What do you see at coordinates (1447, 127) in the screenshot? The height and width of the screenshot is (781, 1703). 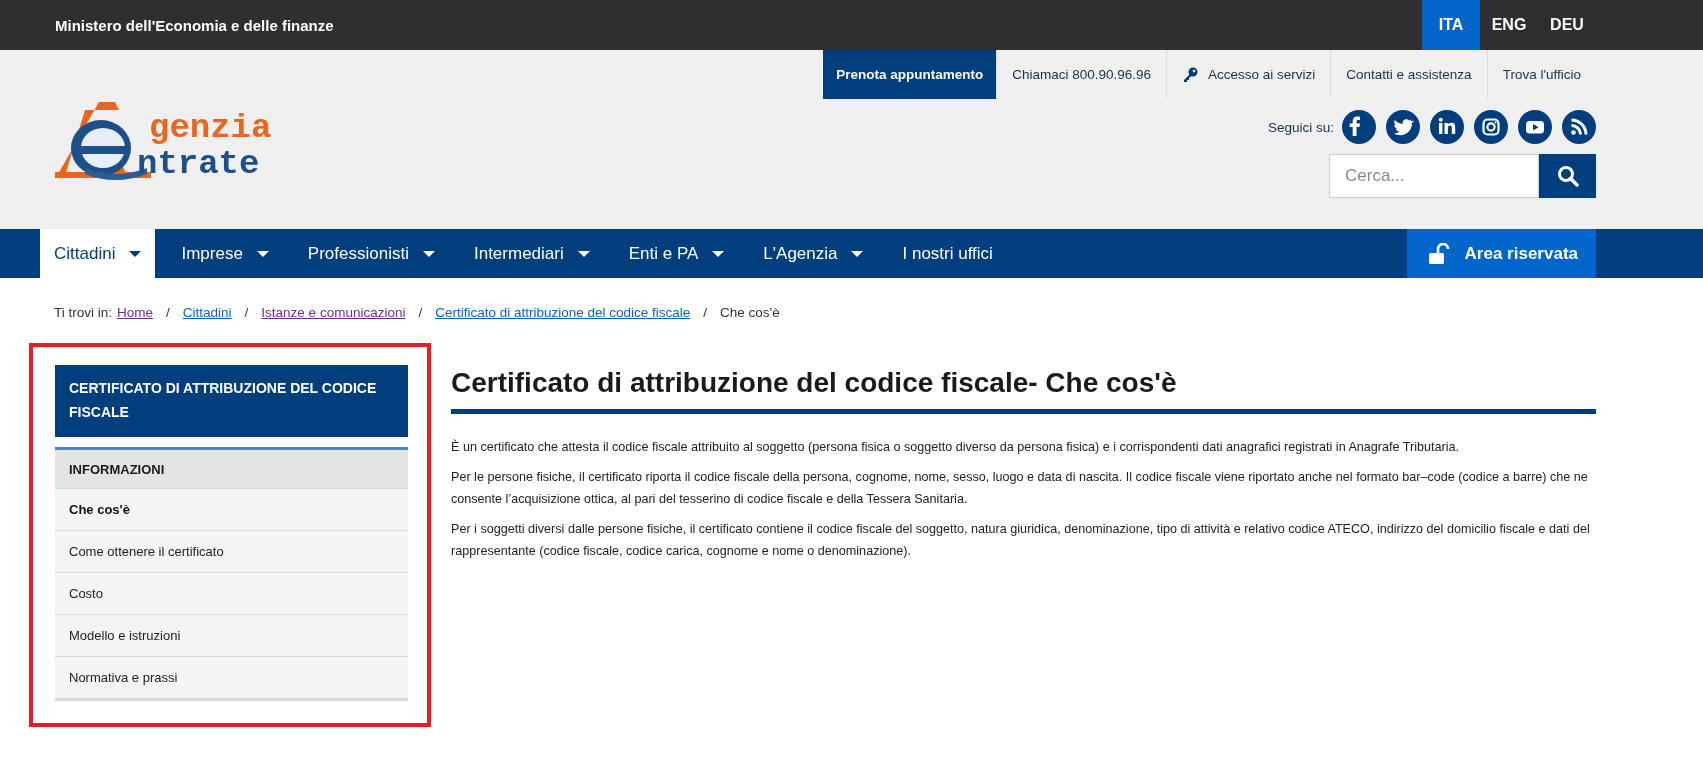 I see `linkedin-icon` at bounding box center [1447, 127].